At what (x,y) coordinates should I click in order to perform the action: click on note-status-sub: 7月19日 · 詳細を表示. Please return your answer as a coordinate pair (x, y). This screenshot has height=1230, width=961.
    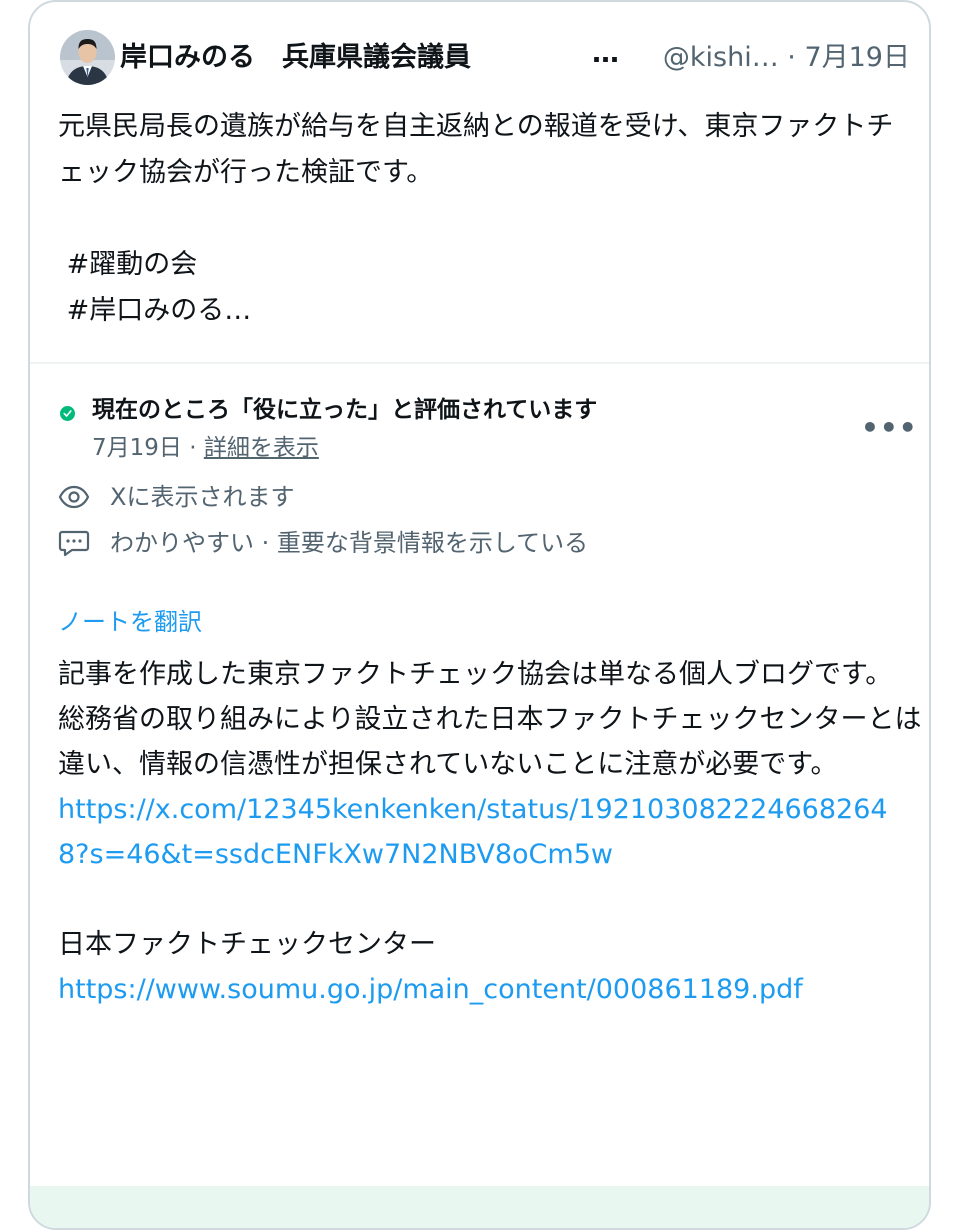
    Looking at the image, I should click on (205, 448).